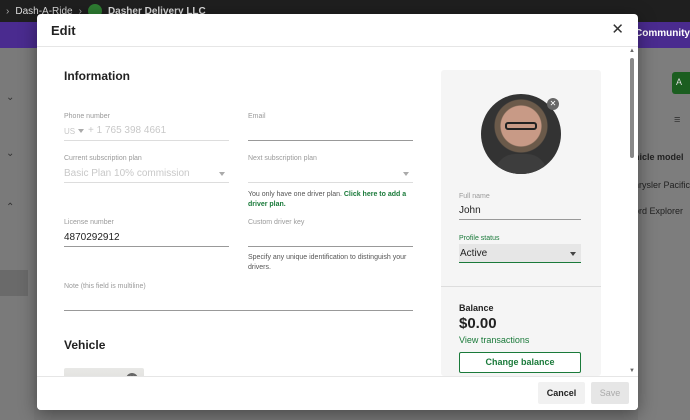 Image resolution: width=690 pixels, height=420 pixels. Describe the element at coordinates (97, 76) in the screenshot. I see `information-heading: Information` at that location.